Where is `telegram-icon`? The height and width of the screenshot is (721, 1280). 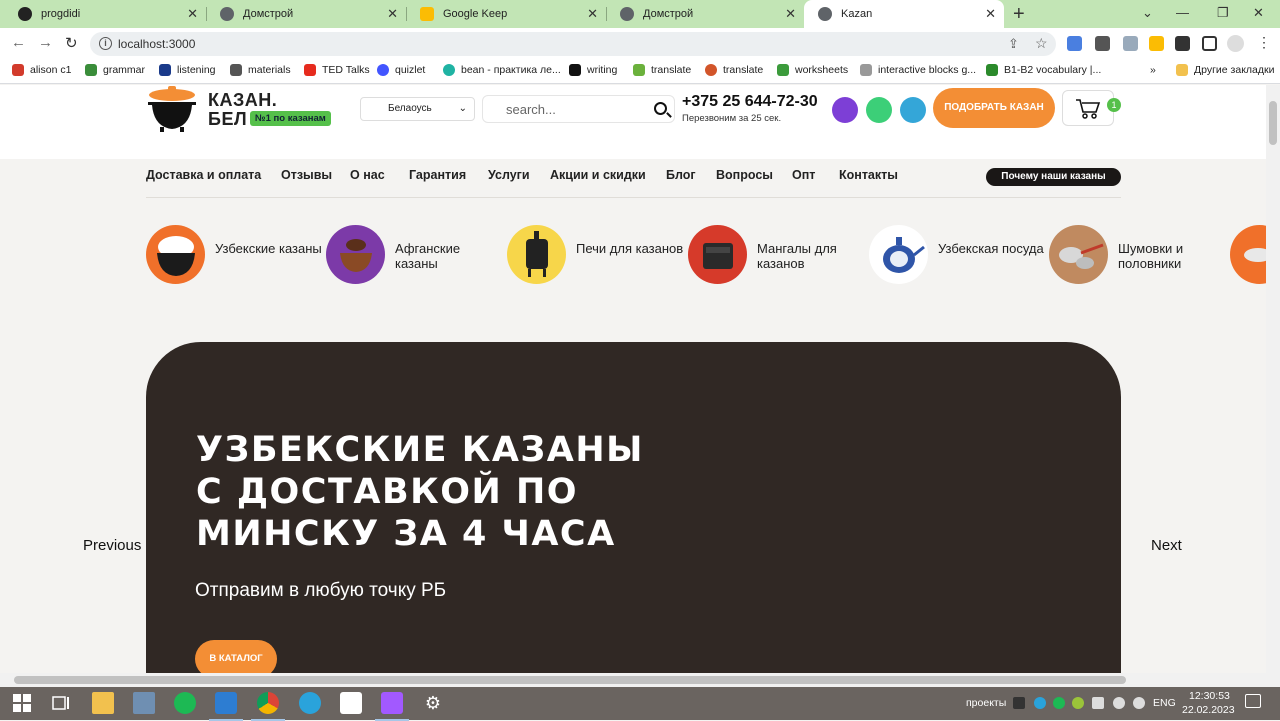 telegram-icon is located at coordinates (913, 110).